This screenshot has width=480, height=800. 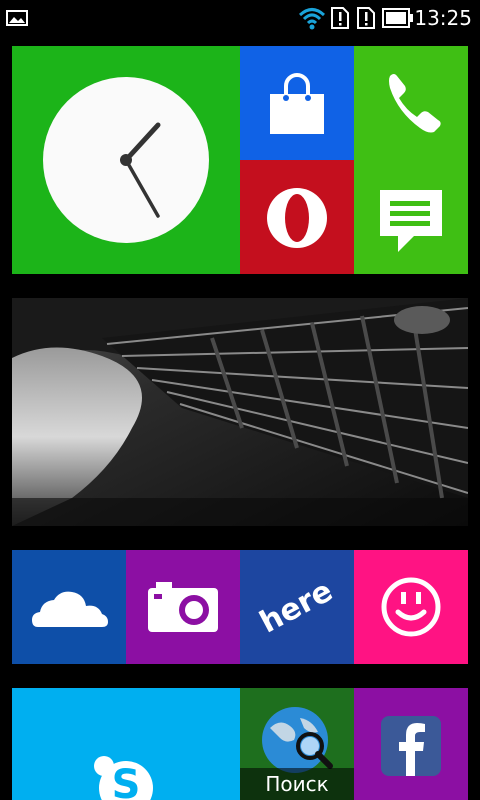 What do you see at coordinates (411, 221) in the screenshot?
I see `message-bubble-icon` at bounding box center [411, 221].